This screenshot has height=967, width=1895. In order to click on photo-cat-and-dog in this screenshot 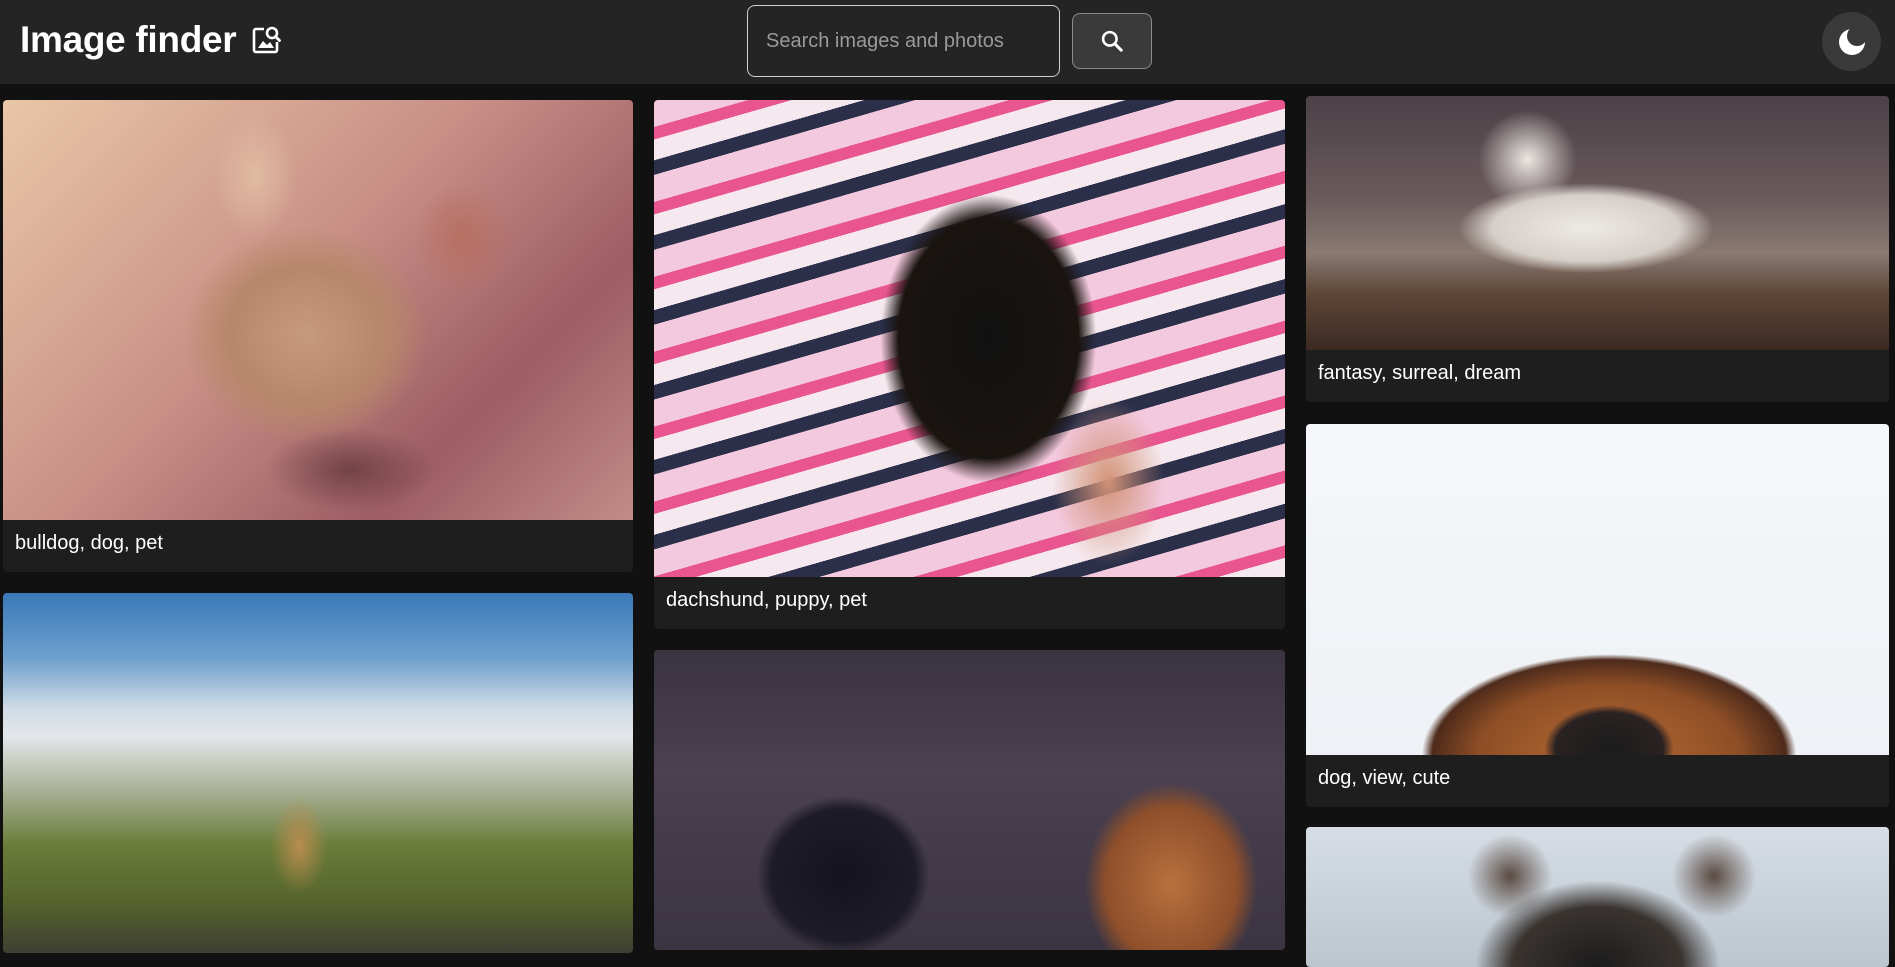, I will do `click(969, 800)`.